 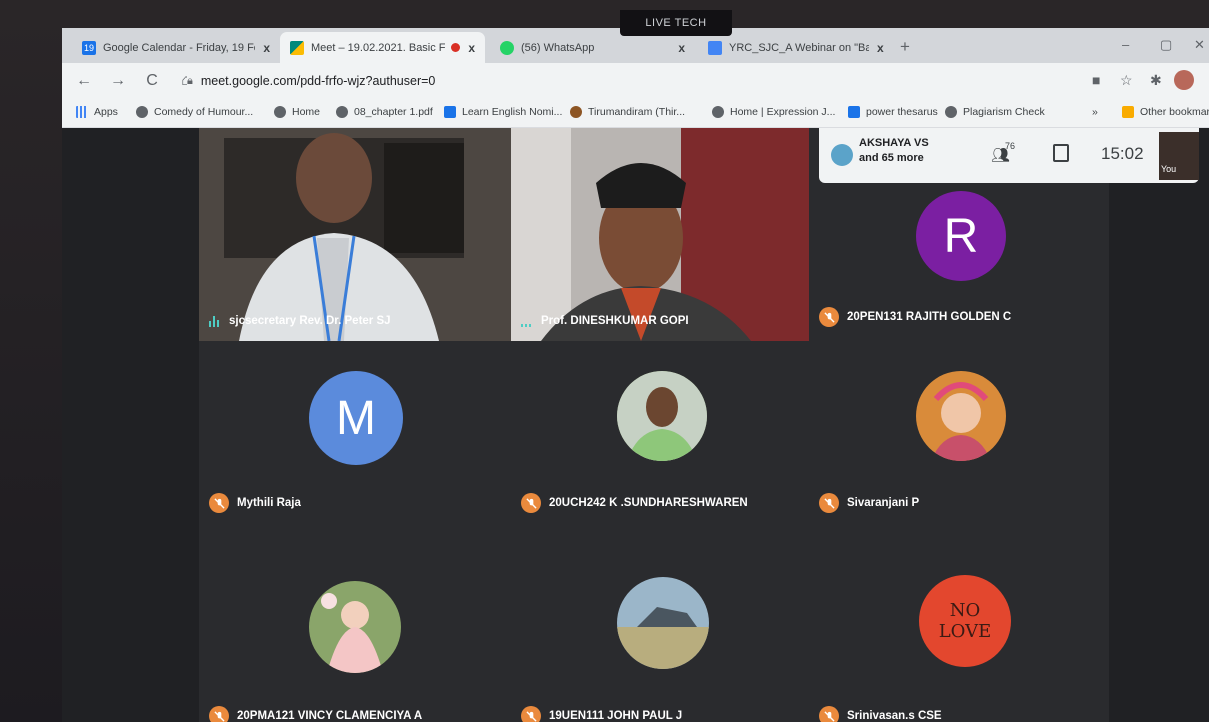 I want to click on participant-avatar: M, so click(x=356, y=418).